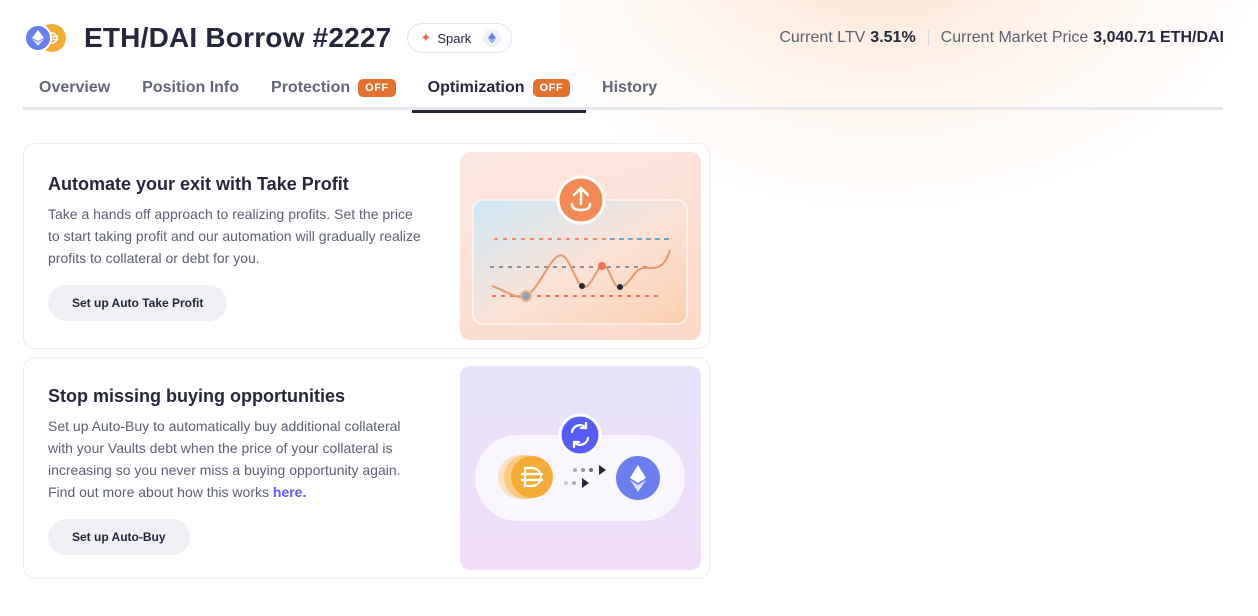  What do you see at coordinates (289, 492) in the screenshot?
I see `learn-more-link: here.` at bounding box center [289, 492].